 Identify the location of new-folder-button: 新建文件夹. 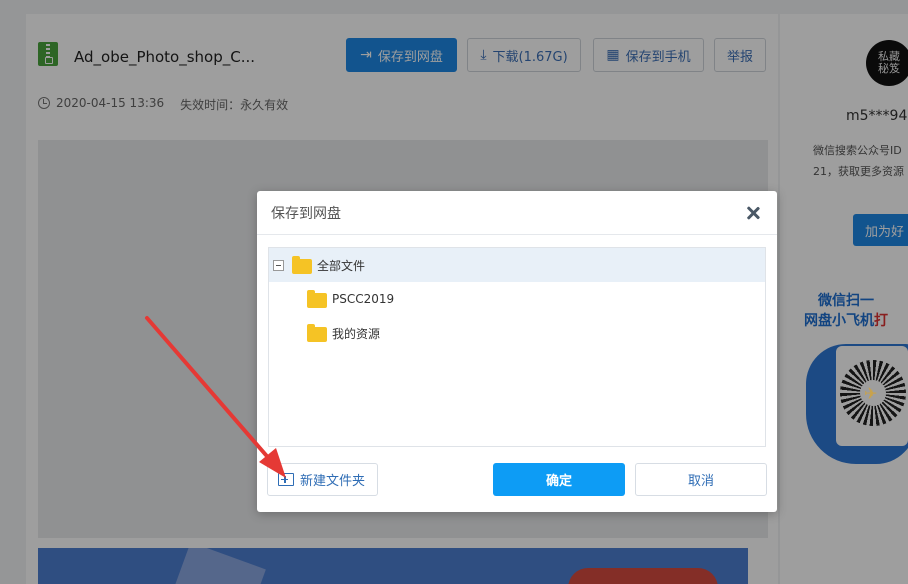
(322, 479).